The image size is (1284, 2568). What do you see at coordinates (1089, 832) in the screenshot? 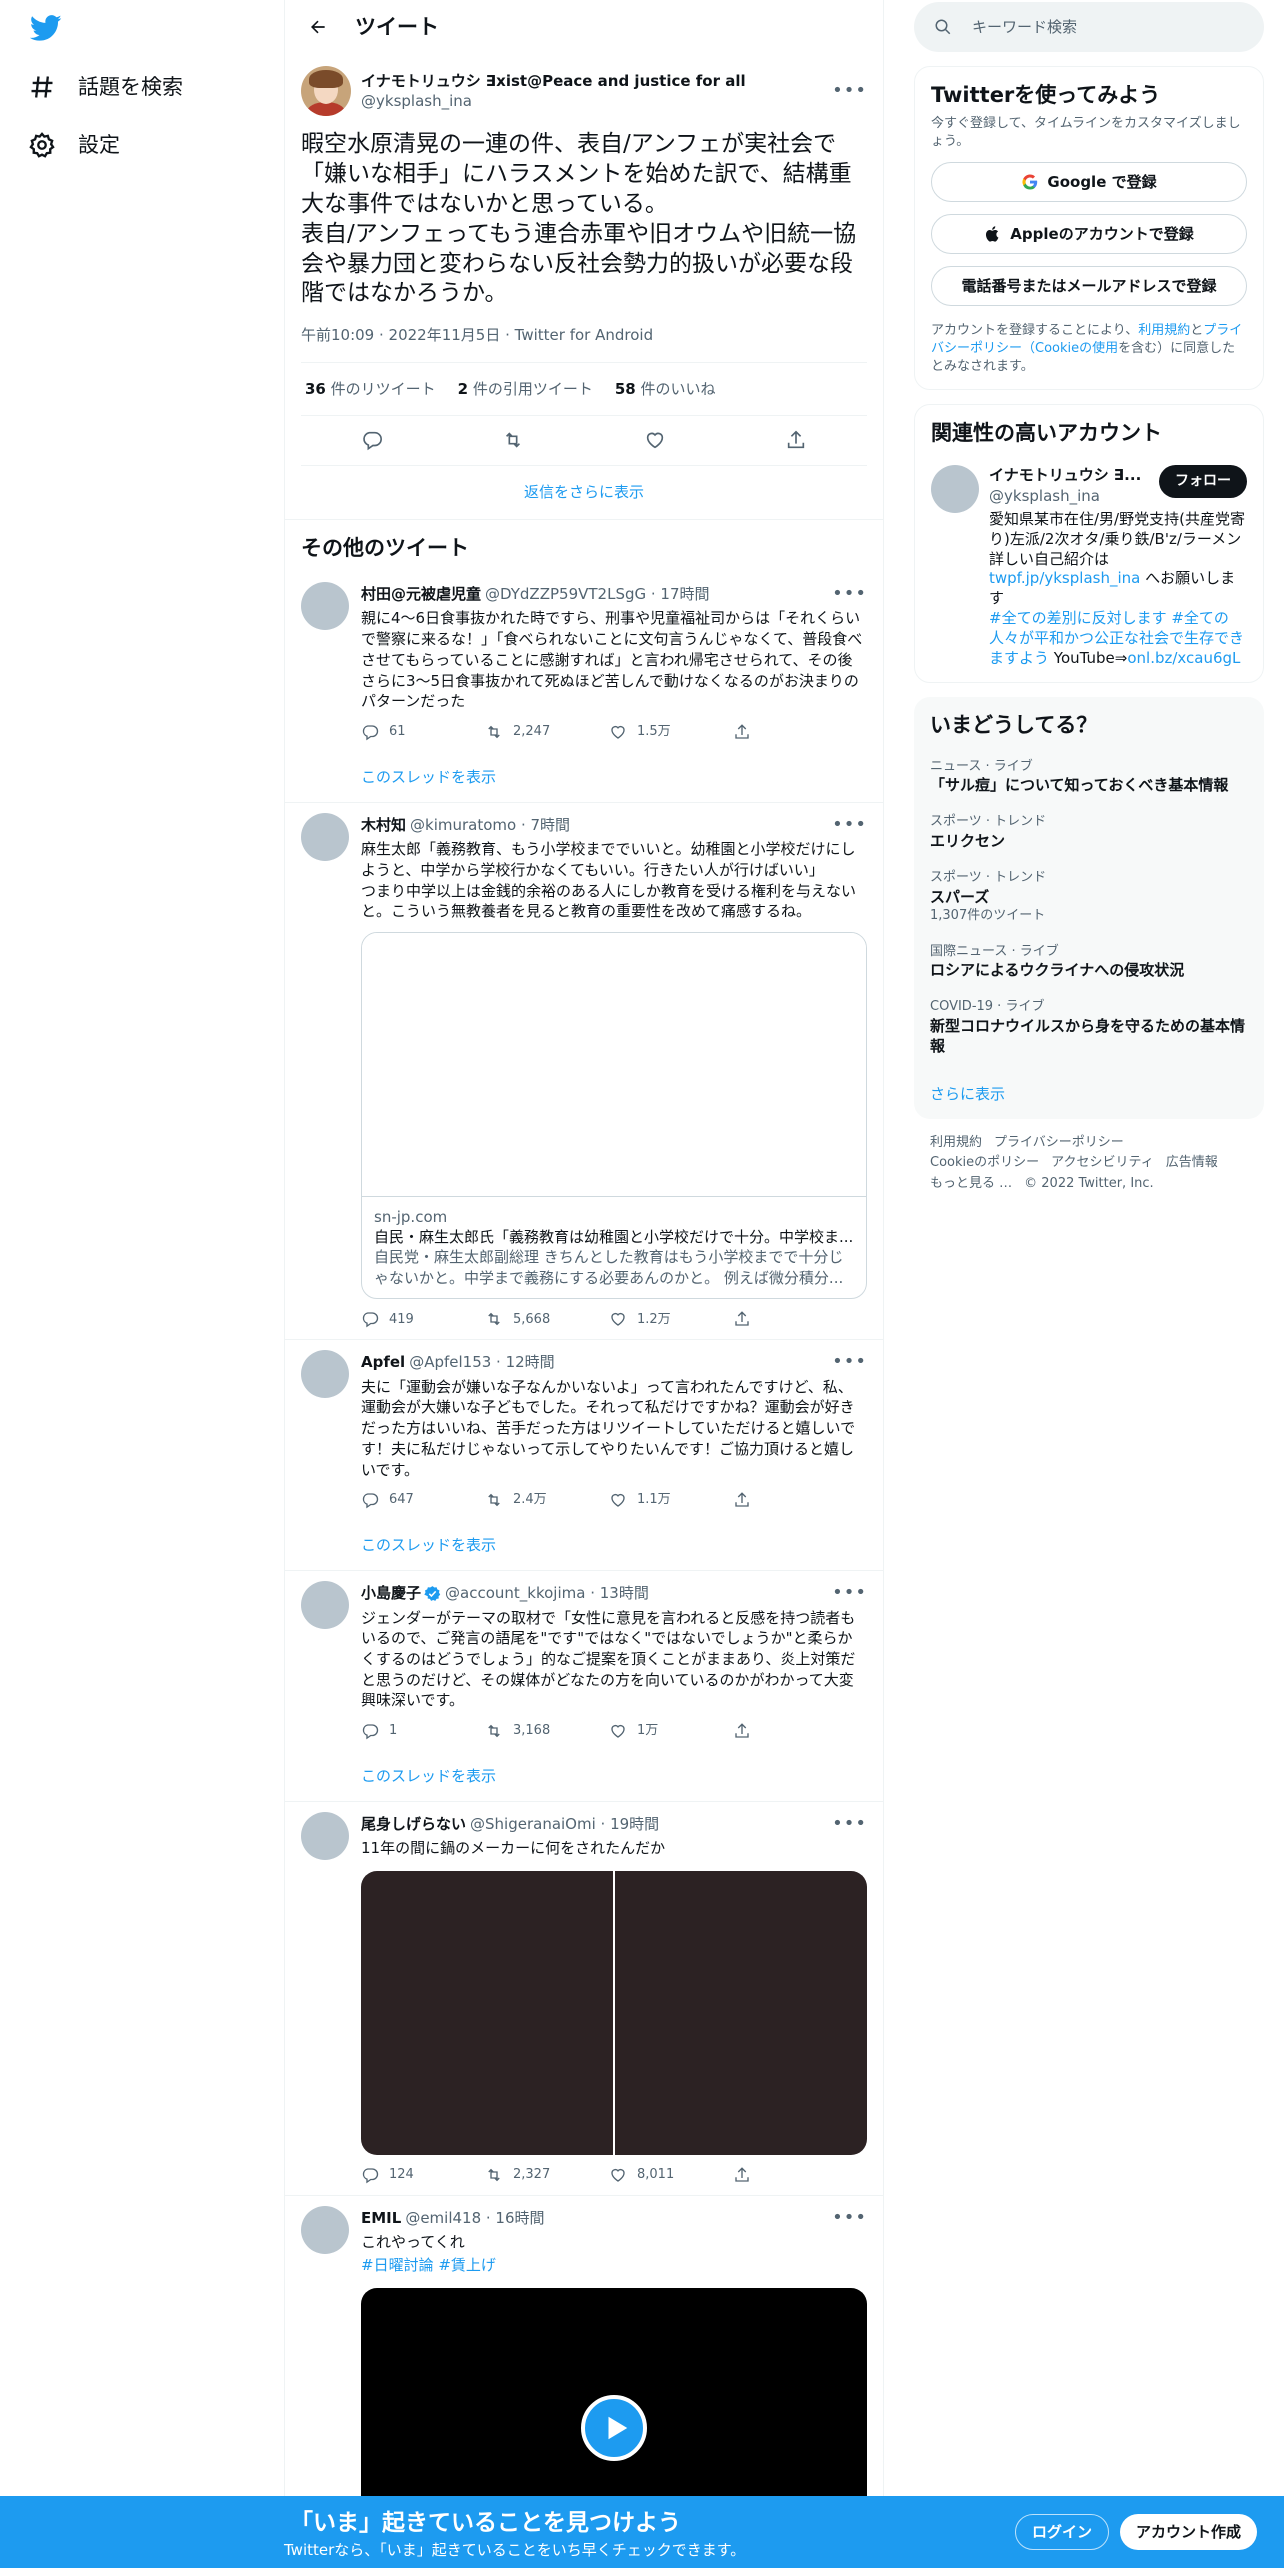
I see `trend-item: スポーツ · トレンド エリクセン` at bounding box center [1089, 832].